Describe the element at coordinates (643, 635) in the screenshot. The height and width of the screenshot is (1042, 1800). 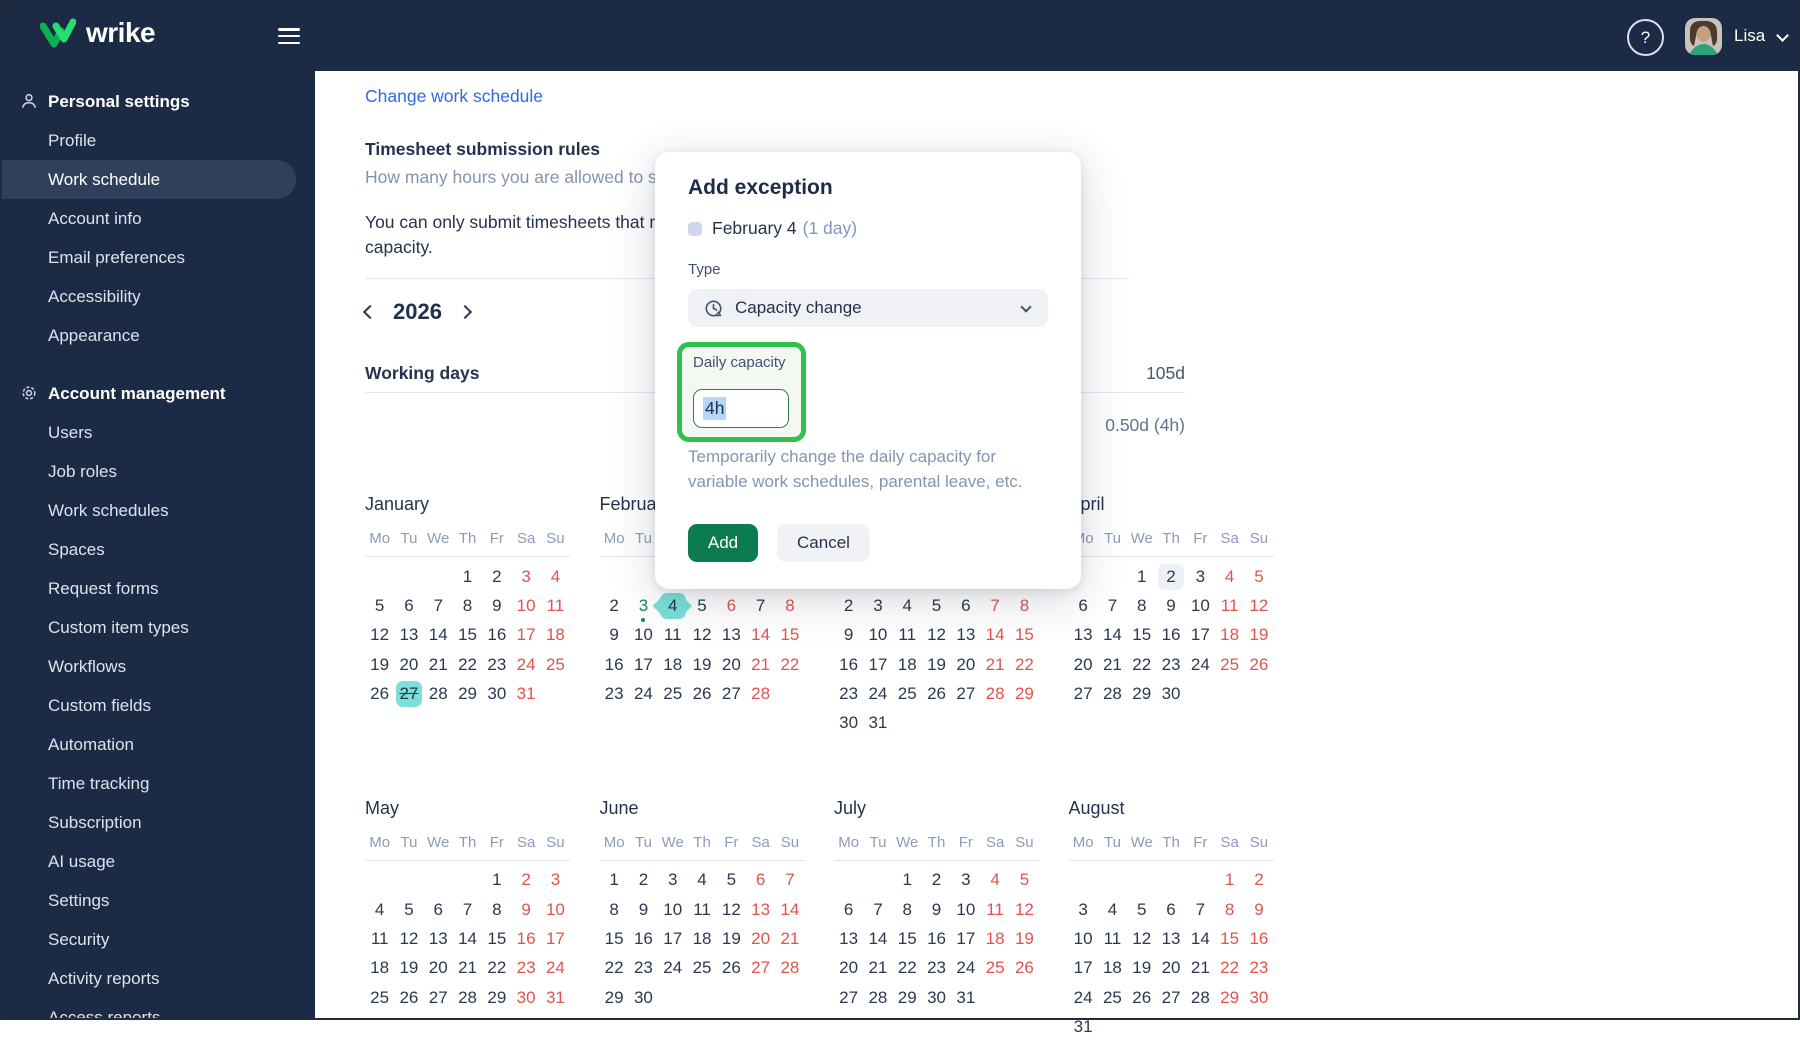
I see `calendar-day: 10` at that location.